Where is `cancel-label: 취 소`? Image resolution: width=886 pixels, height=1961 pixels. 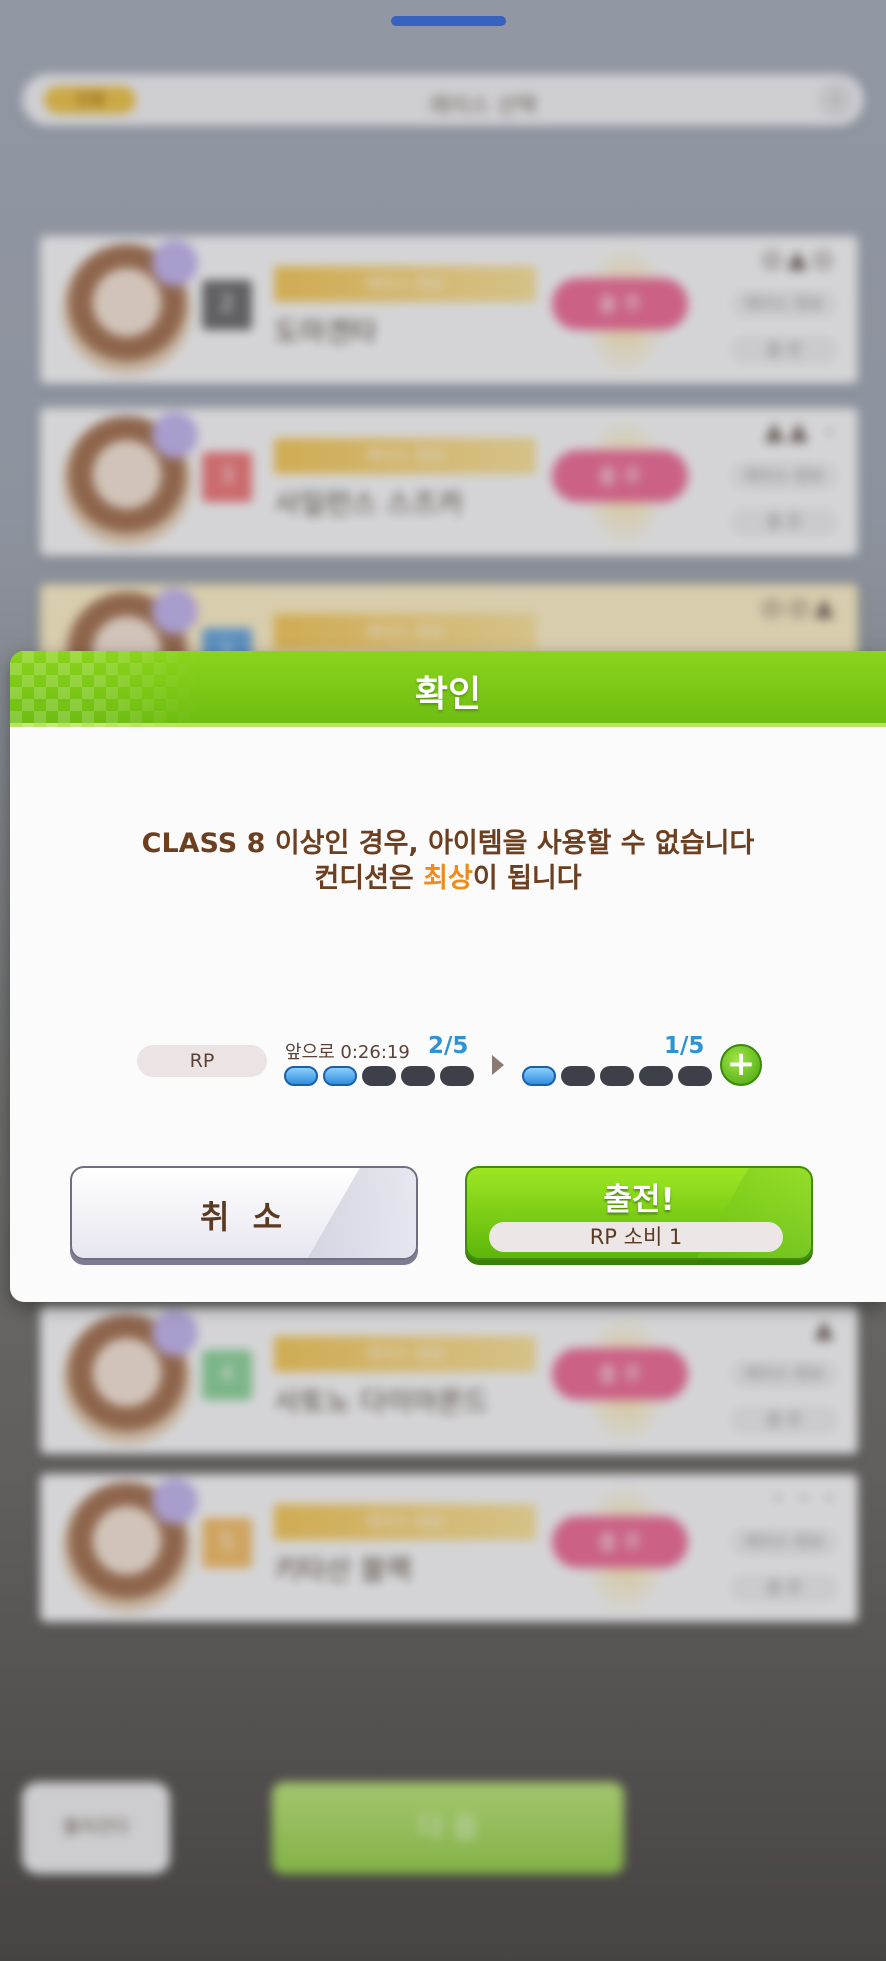
cancel-label: 취 소 is located at coordinates (244, 1217).